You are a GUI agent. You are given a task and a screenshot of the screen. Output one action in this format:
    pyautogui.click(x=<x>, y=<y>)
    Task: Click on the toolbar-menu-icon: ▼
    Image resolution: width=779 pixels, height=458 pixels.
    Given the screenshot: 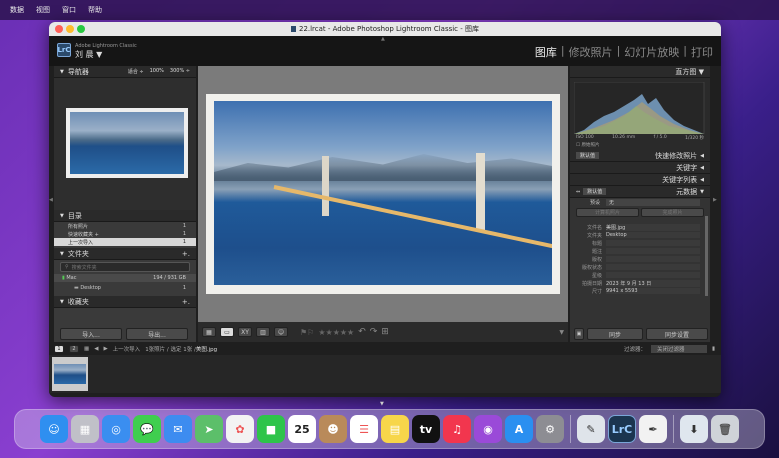 What is the action you would take?
    pyautogui.click(x=561, y=332)
    